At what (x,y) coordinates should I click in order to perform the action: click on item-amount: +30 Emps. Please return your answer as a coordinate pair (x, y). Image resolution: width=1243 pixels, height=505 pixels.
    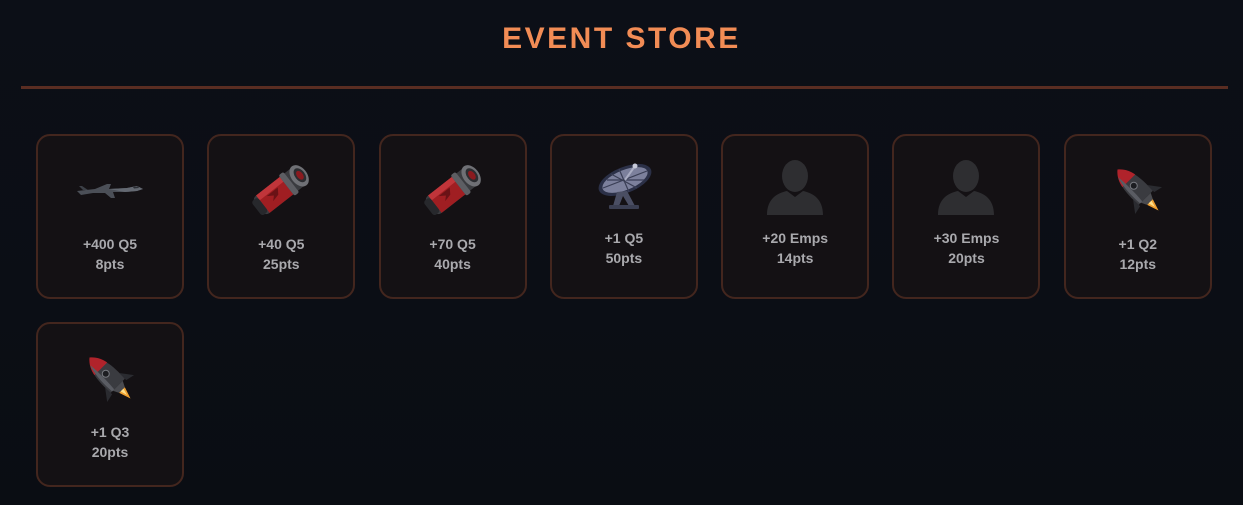
    Looking at the image, I should click on (966, 238).